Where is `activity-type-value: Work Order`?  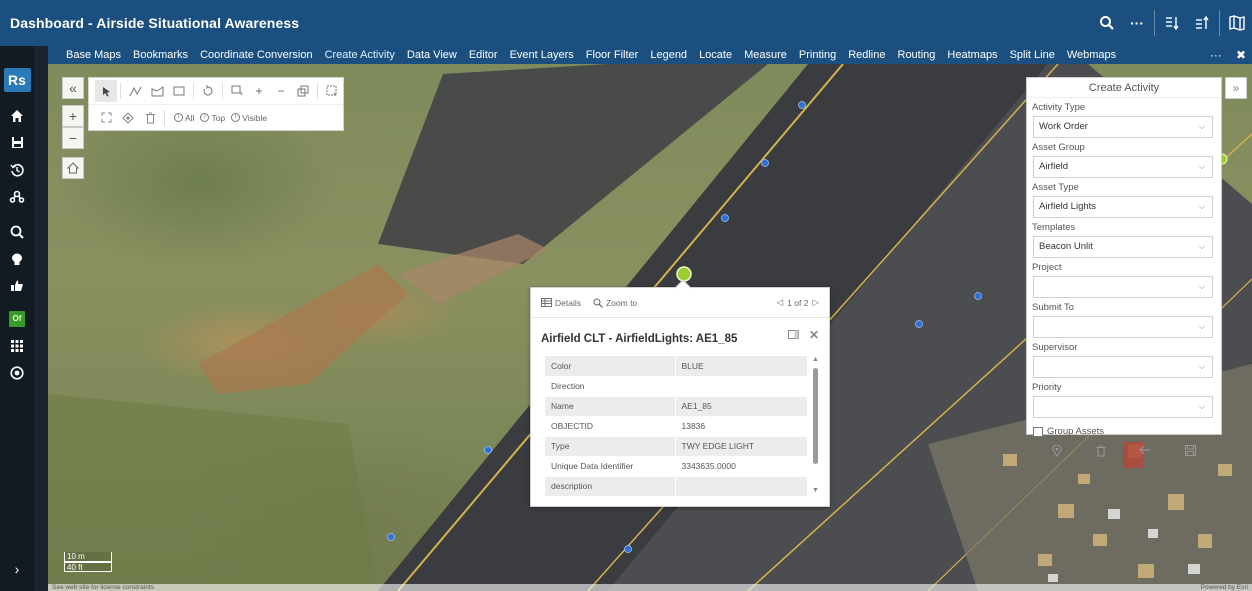
activity-type-value: Work Order is located at coordinates (1063, 126).